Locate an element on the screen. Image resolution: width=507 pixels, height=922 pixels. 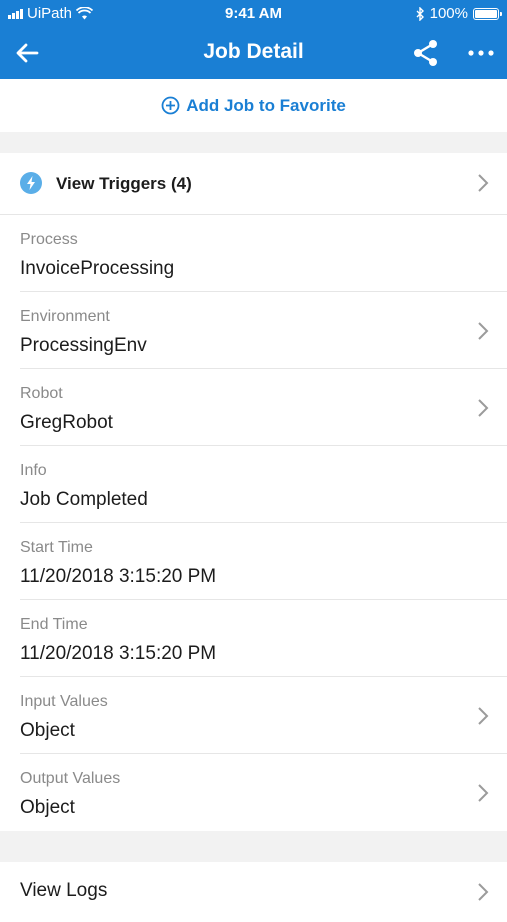
process-row: Process InvoiceProcessing is located at coordinates (253, 253).